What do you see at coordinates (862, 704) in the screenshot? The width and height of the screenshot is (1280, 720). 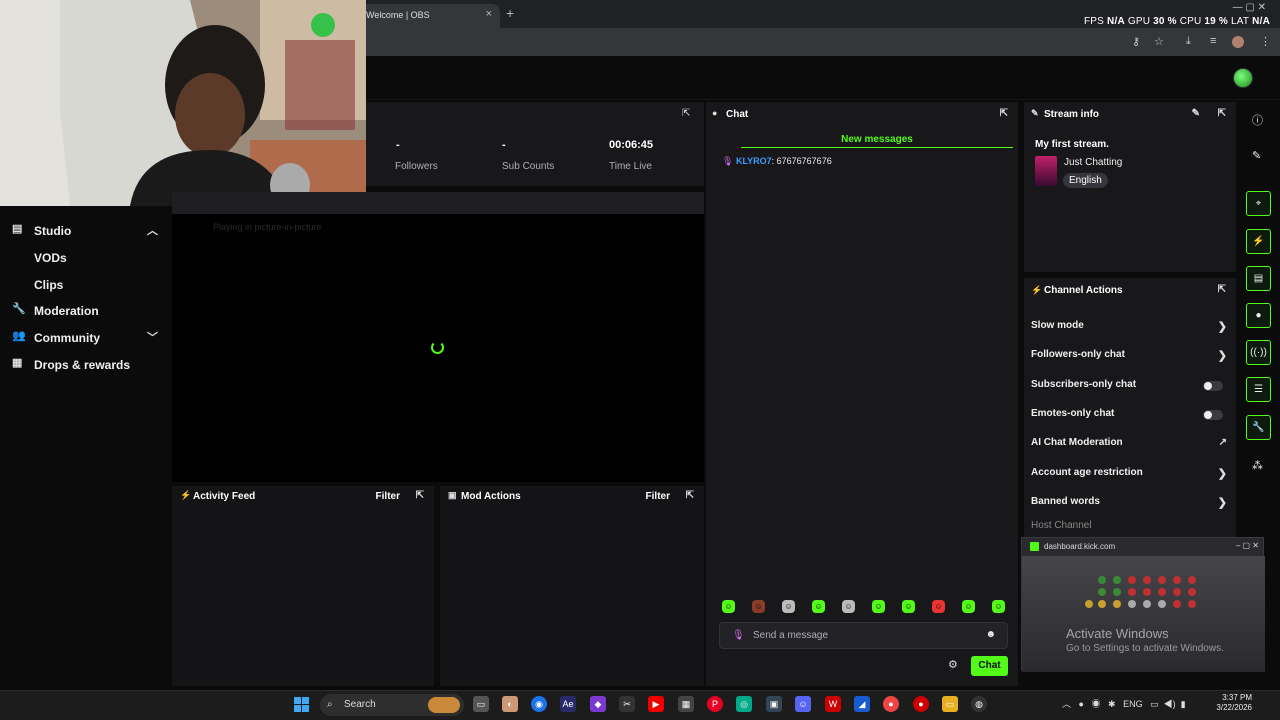 I see `app-icon: ◢` at bounding box center [862, 704].